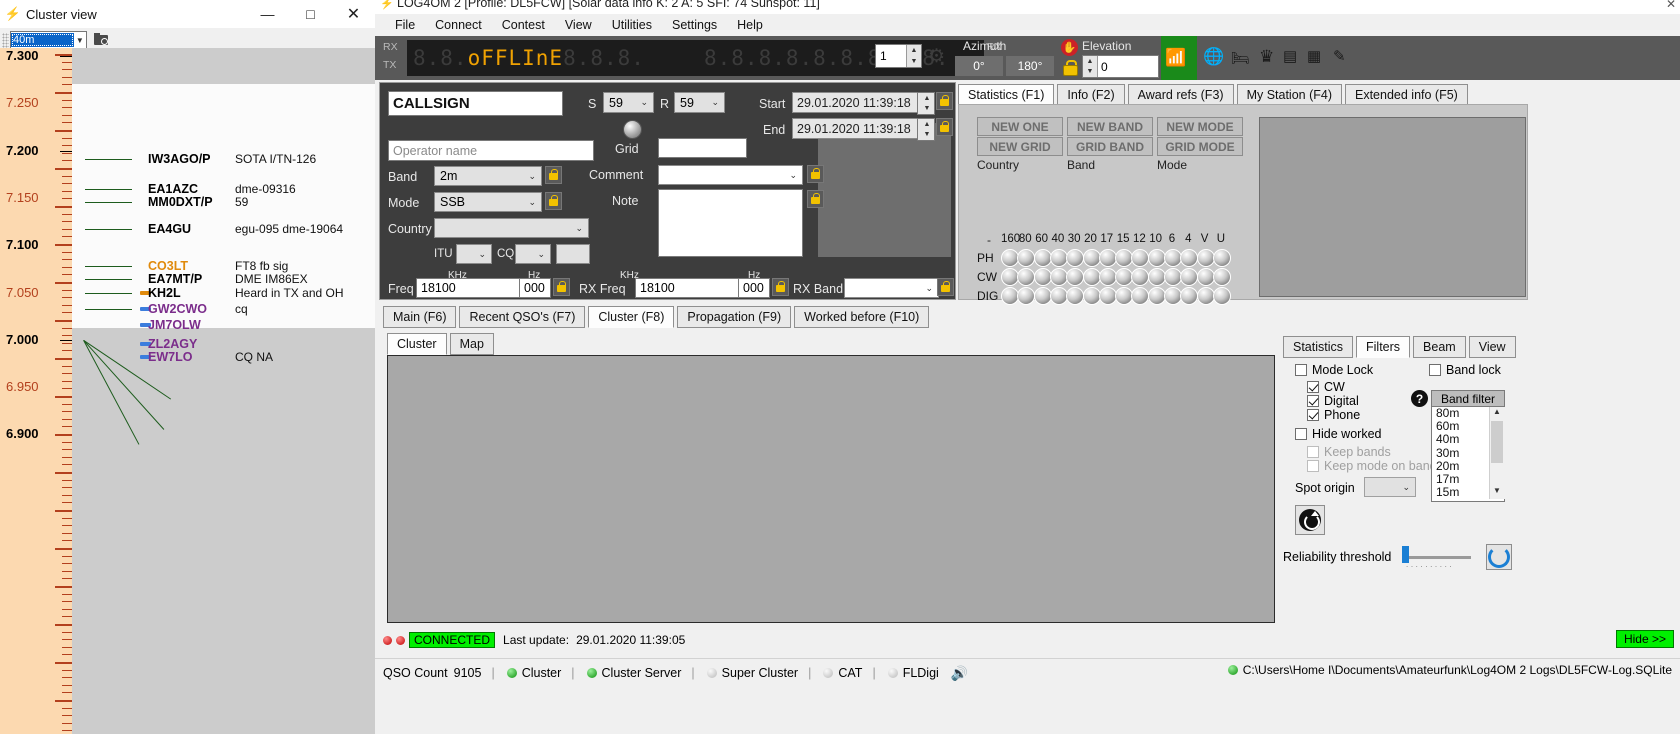 The width and height of the screenshot is (1680, 734). Describe the element at coordinates (1314, 56) in the screenshot. I see `camera-icon: ▦` at that location.